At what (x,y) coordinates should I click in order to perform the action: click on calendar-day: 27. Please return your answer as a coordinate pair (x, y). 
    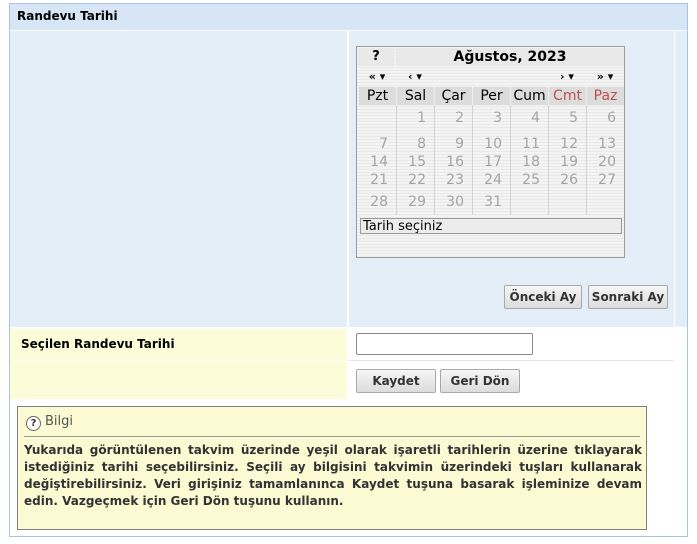
    Looking at the image, I should click on (607, 180).